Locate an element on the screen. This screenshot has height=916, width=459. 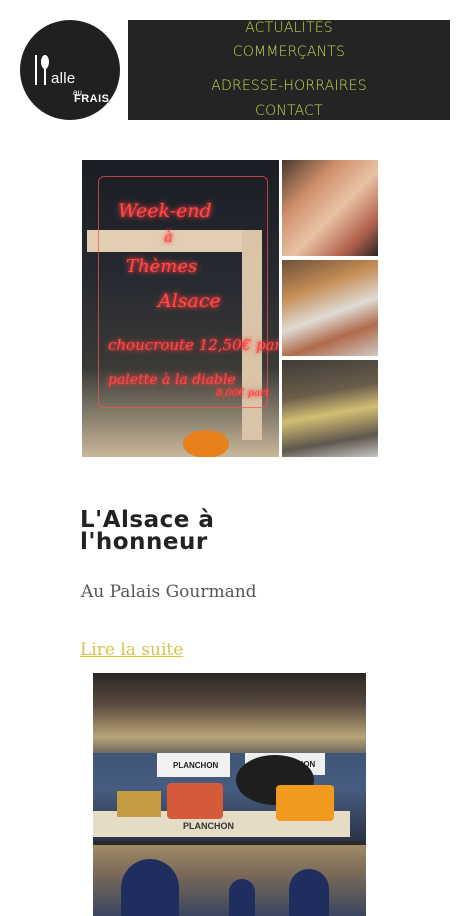
fork-spoon-icon is located at coordinates (42, 70).